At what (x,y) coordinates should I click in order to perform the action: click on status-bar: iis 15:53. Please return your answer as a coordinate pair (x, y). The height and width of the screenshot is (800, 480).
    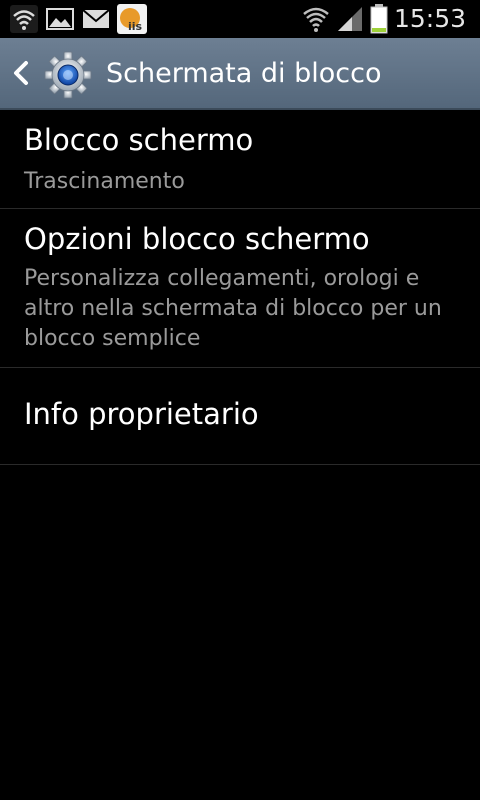
    Looking at the image, I should click on (240, 19).